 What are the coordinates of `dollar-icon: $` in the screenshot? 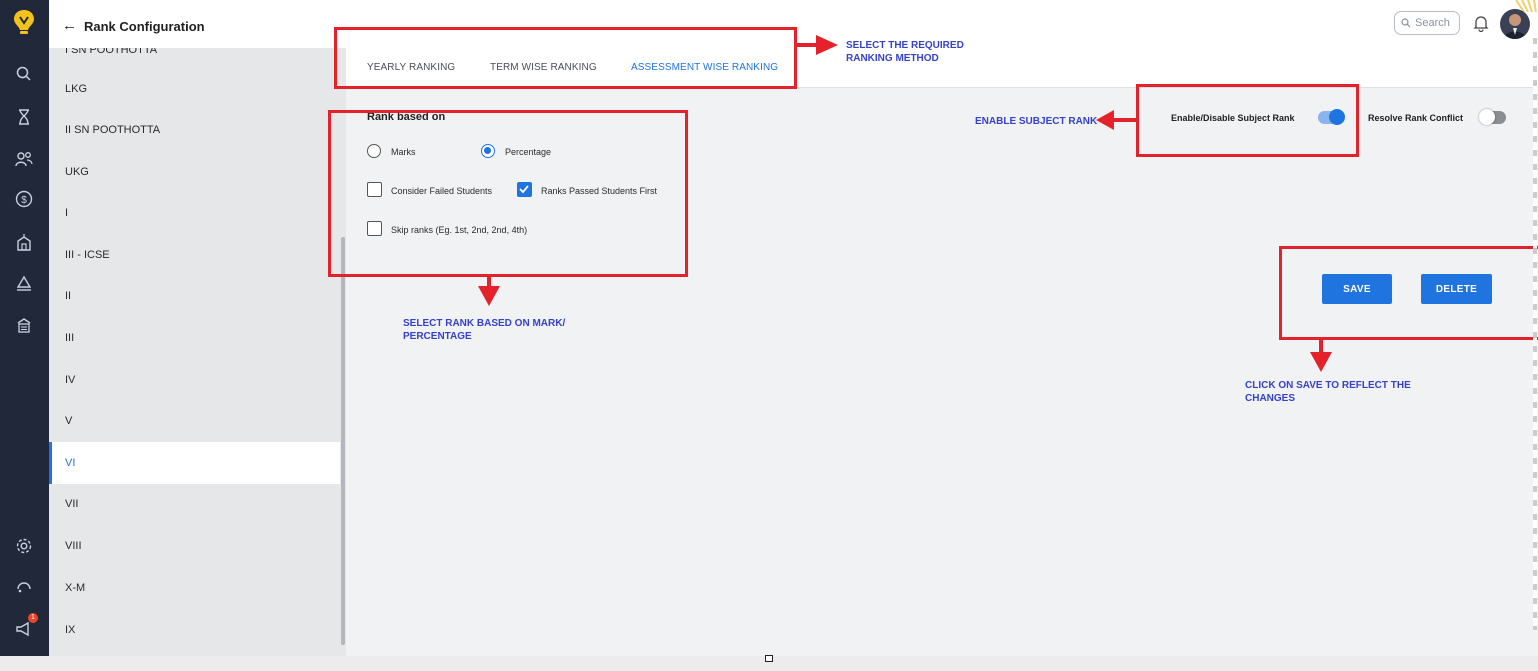 It's located at (24, 199).